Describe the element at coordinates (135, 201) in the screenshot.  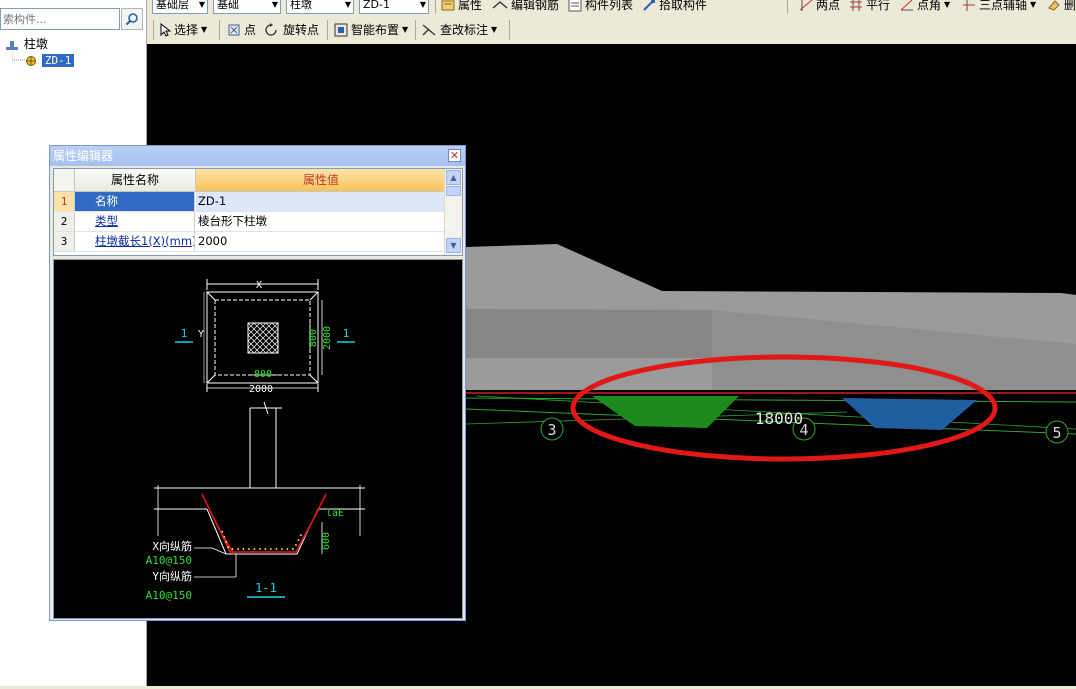
I see `property-name: 名称` at that location.